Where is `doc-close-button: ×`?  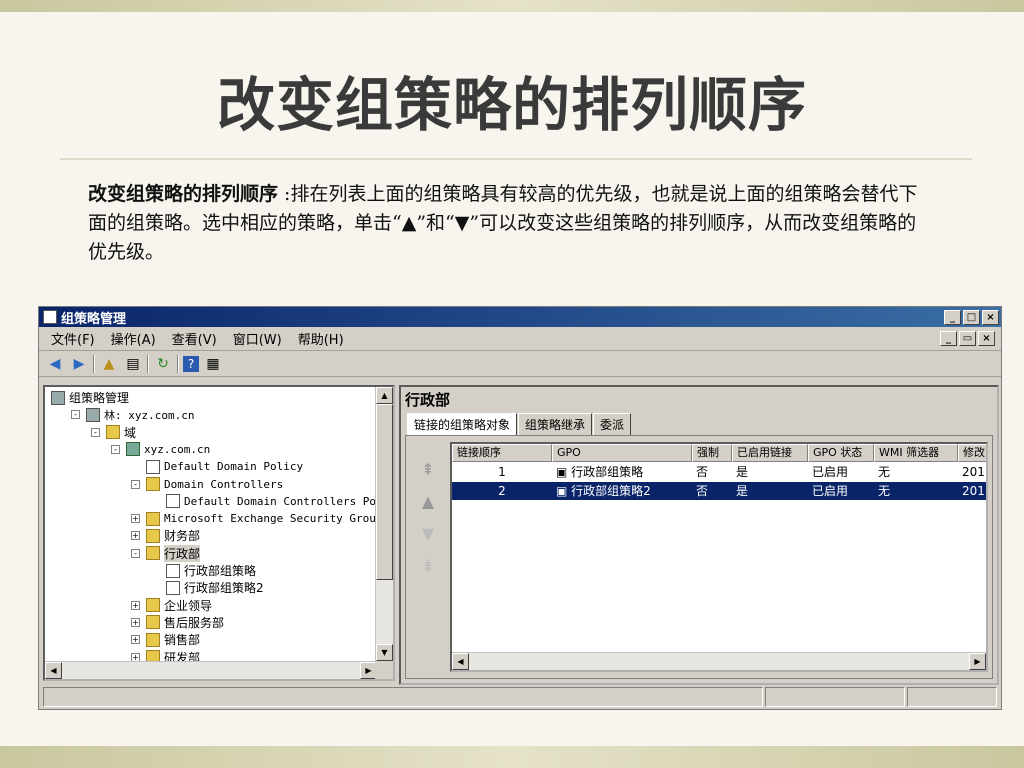
doc-close-button: × is located at coordinates (986, 338).